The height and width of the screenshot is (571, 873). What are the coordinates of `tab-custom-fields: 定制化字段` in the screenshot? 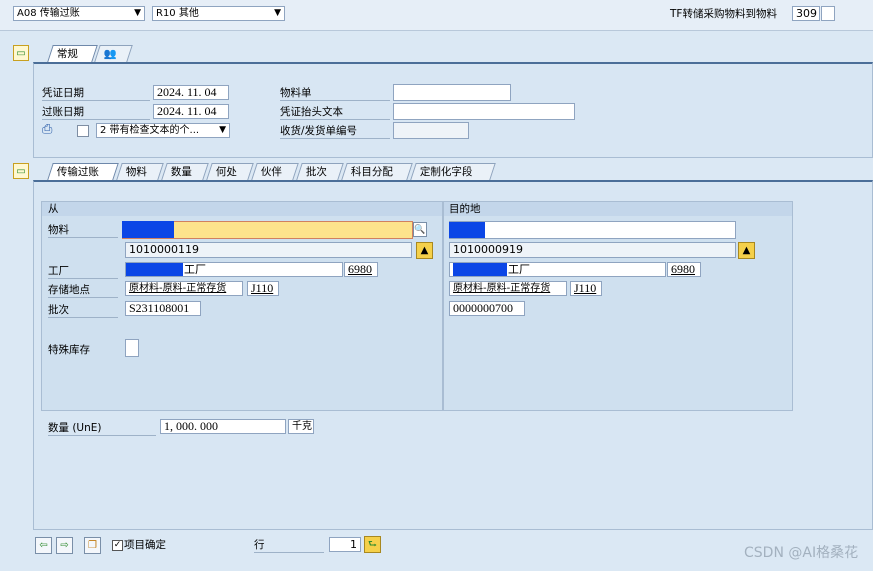 It's located at (453, 171).